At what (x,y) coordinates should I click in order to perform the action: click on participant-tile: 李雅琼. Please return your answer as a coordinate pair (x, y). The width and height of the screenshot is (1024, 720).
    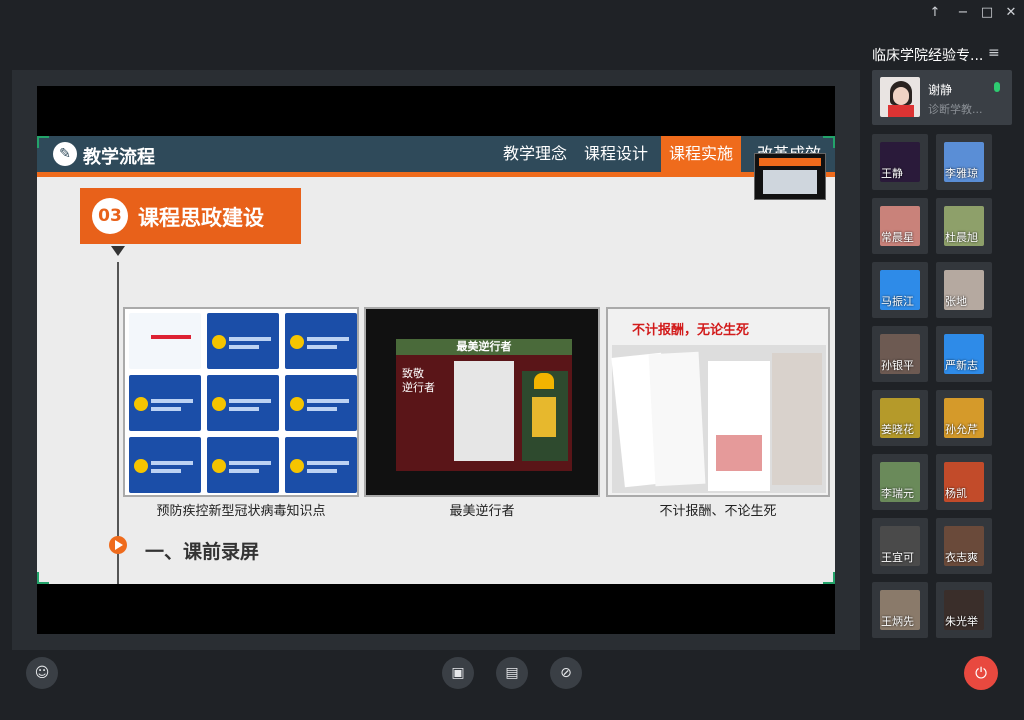
    Looking at the image, I should click on (964, 162).